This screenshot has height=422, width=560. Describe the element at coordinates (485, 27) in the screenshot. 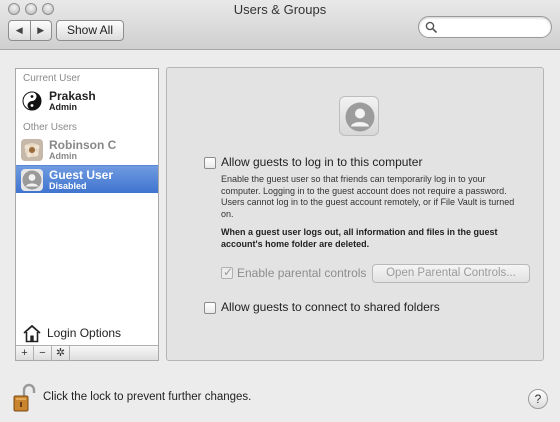

I see `search-input` at that location.